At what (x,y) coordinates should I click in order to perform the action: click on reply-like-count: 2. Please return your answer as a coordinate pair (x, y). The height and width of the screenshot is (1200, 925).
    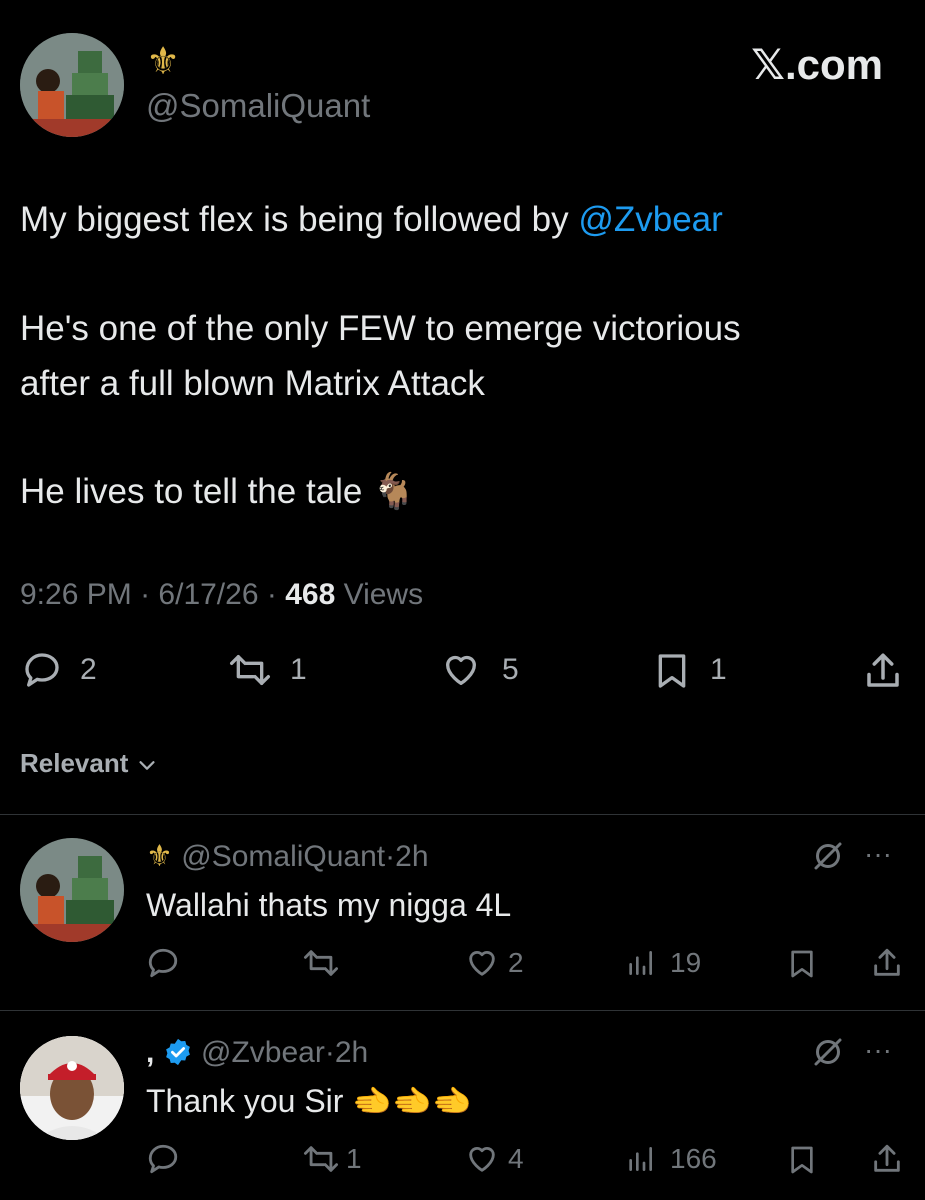
    Looking at the image, I should click on (516, 962).